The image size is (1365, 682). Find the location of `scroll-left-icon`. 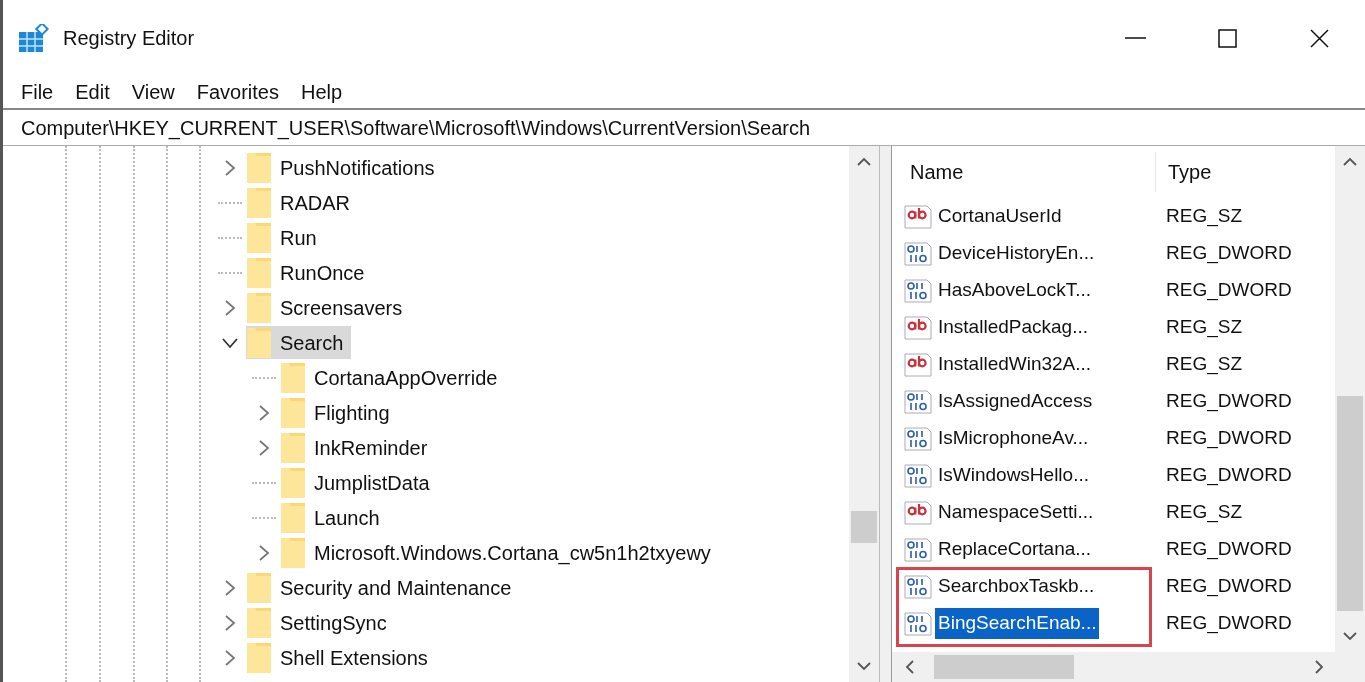

scroll-left-icon is located at coordinates (910, 667).